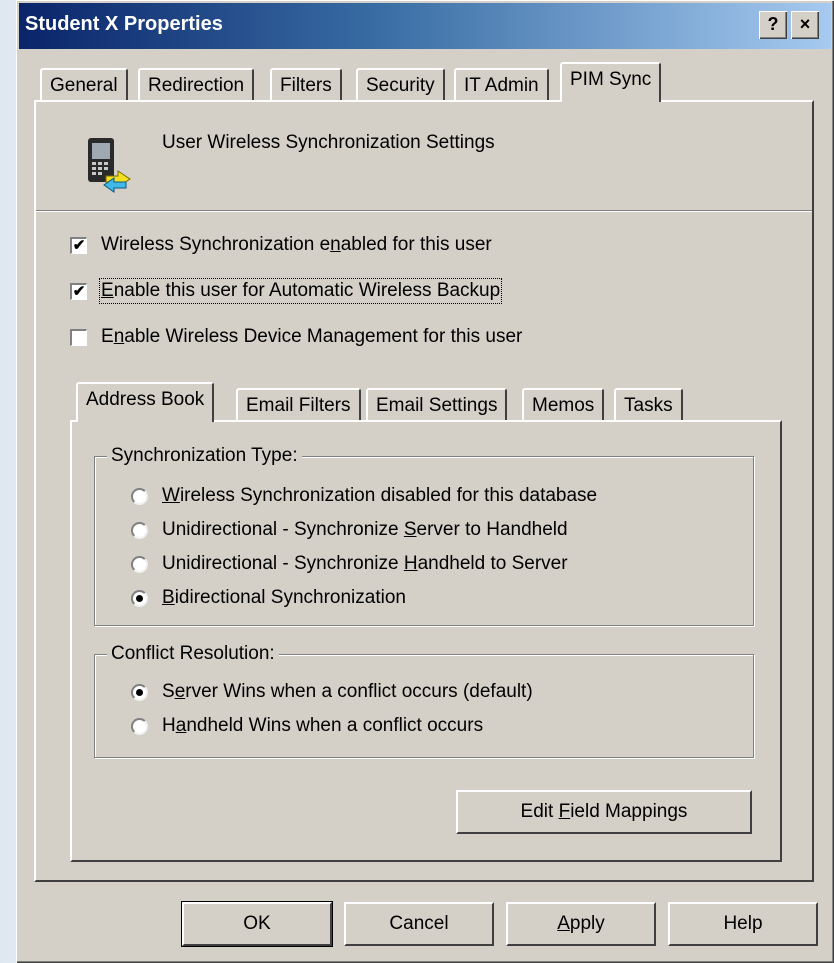 This screenshot has width=834, height=963. I want to click on radio-handheld-wins-accesskey: a, so click(181, 725).